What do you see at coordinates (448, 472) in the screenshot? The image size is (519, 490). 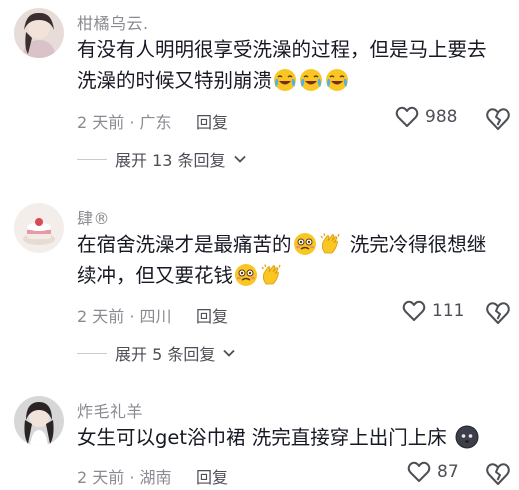 I see `like-count: 87` at bounding box center [448, 472].